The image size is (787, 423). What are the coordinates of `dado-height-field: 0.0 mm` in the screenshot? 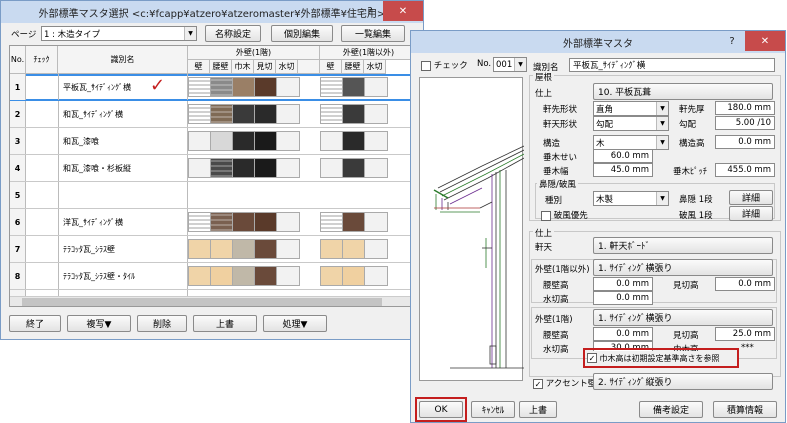 It's located at (623, 284).